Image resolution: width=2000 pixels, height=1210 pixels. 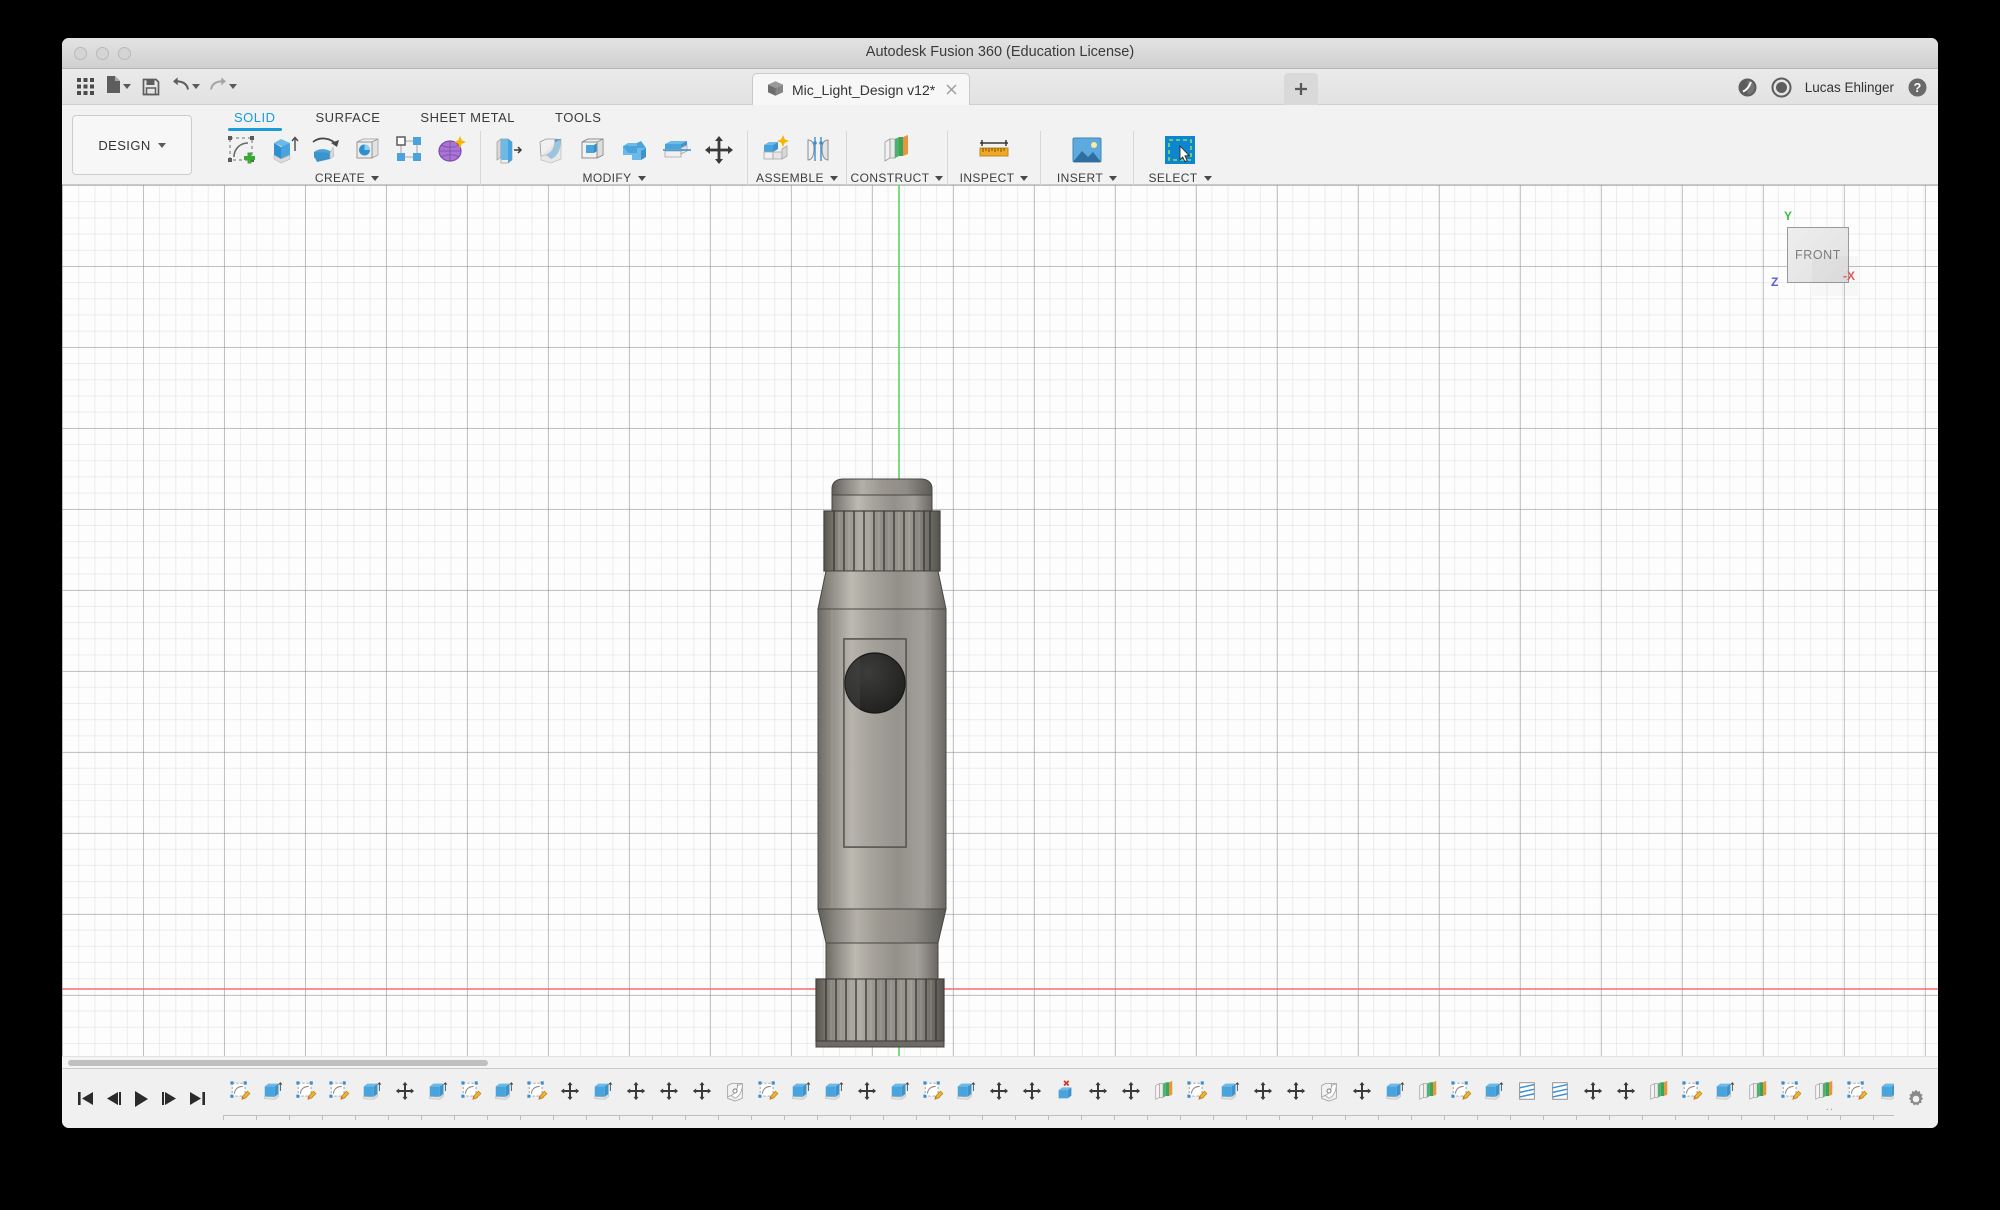 I want to click on form-icon, so click(x=452, y=150).